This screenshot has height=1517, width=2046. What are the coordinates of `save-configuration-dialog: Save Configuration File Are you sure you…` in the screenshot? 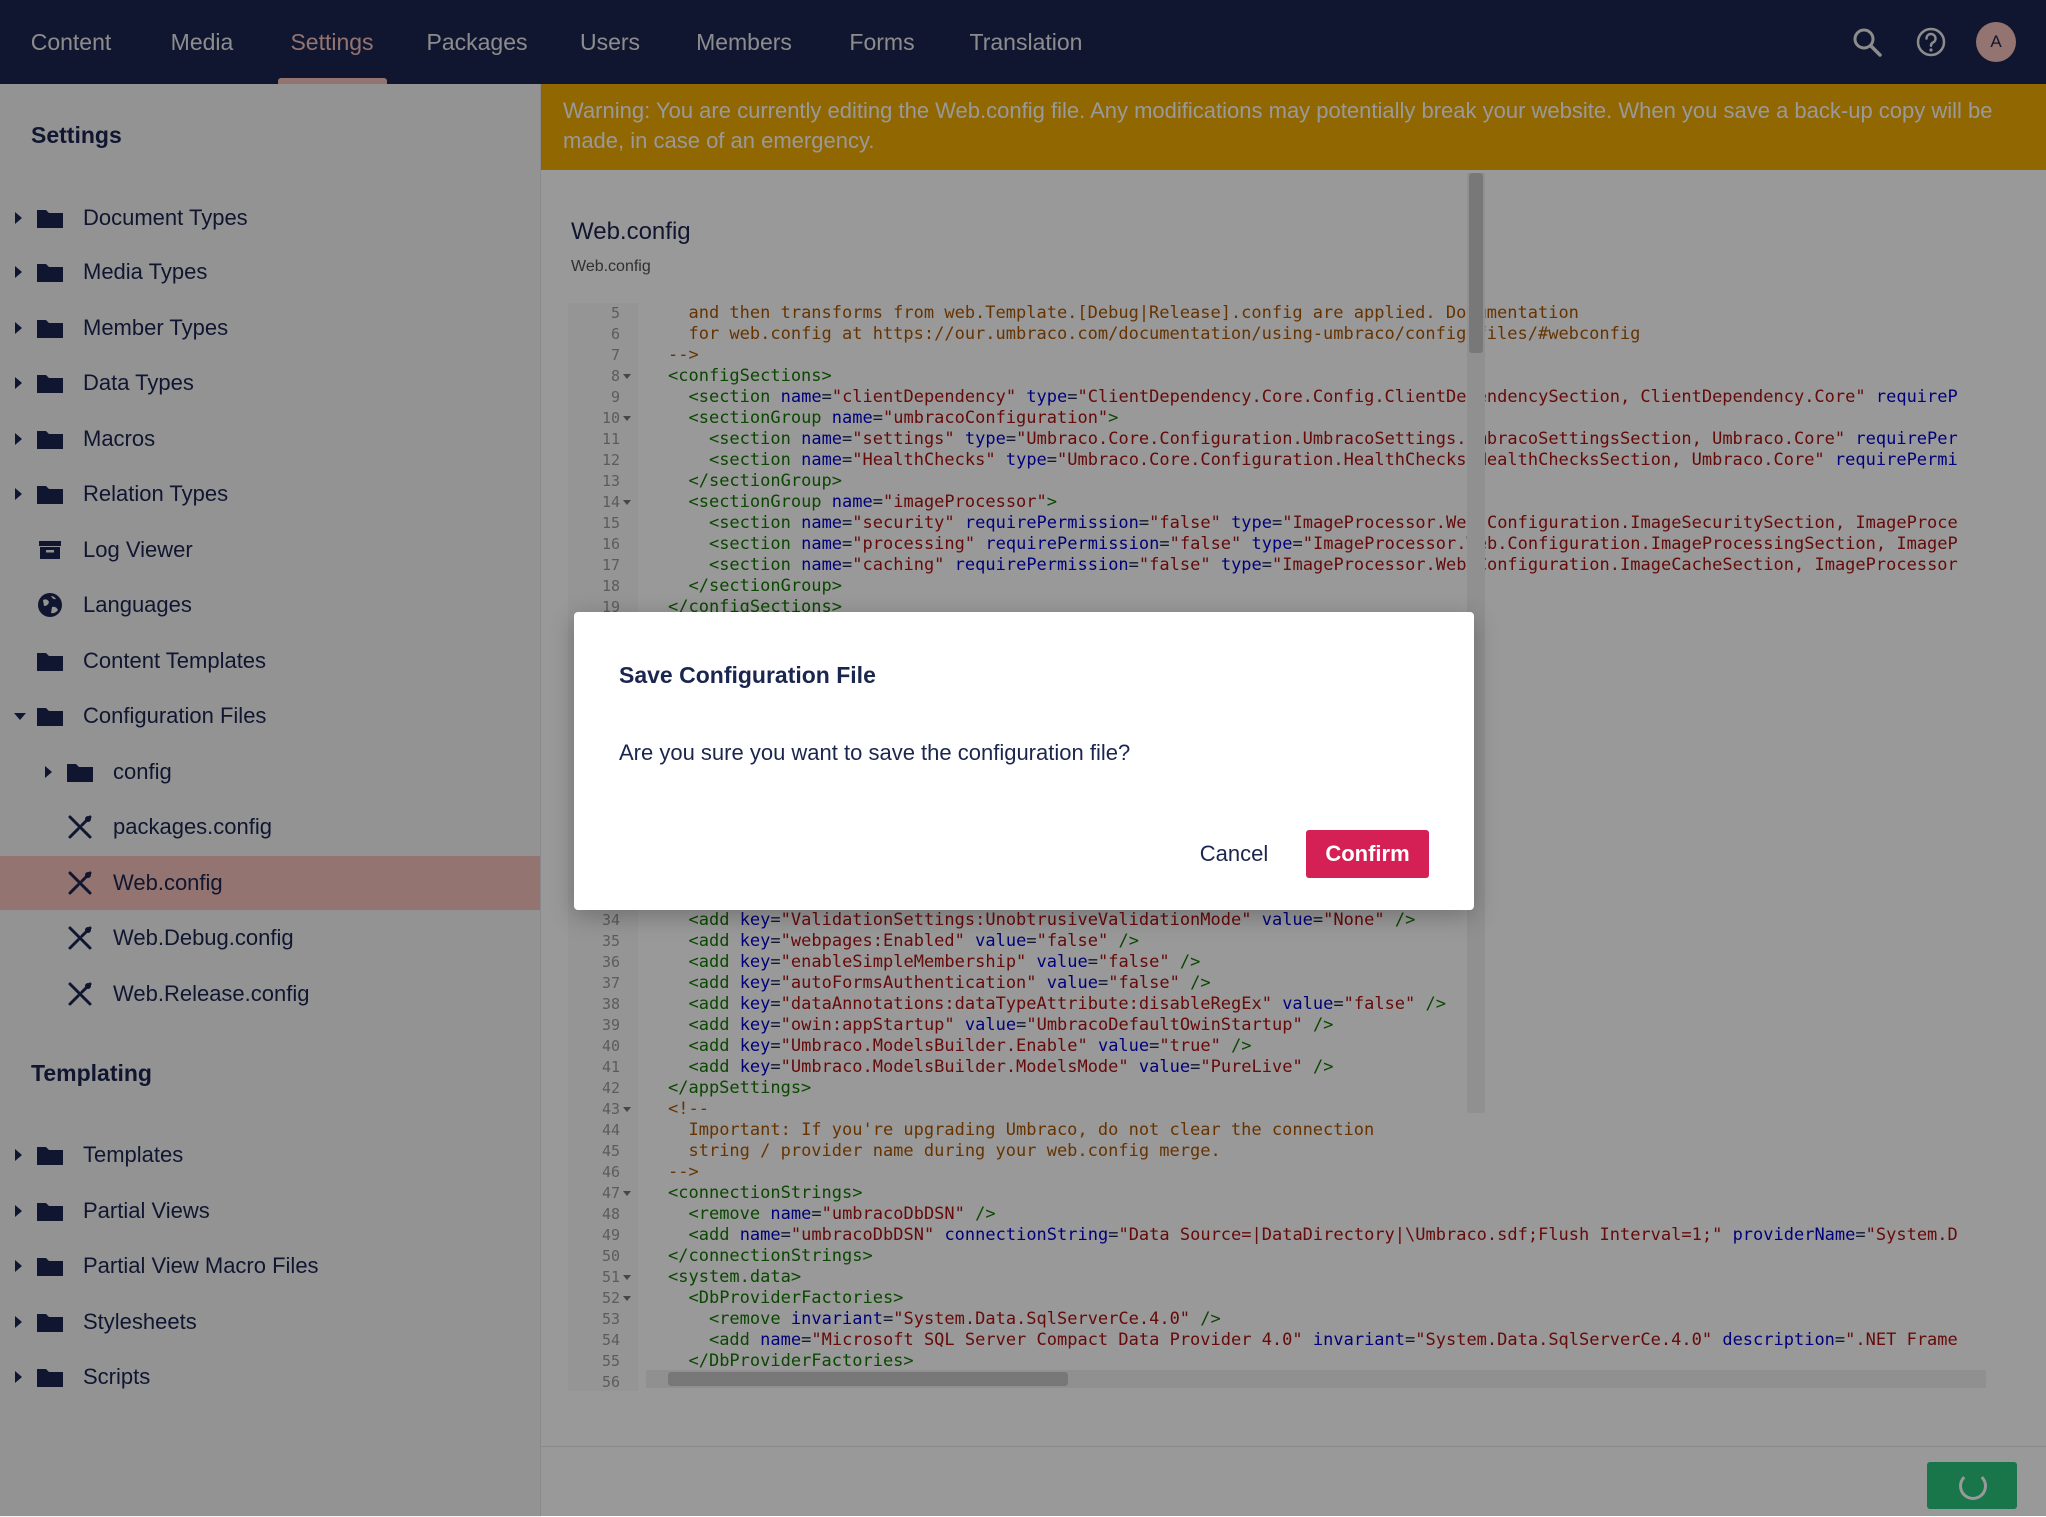 It's located at (1024, 761).